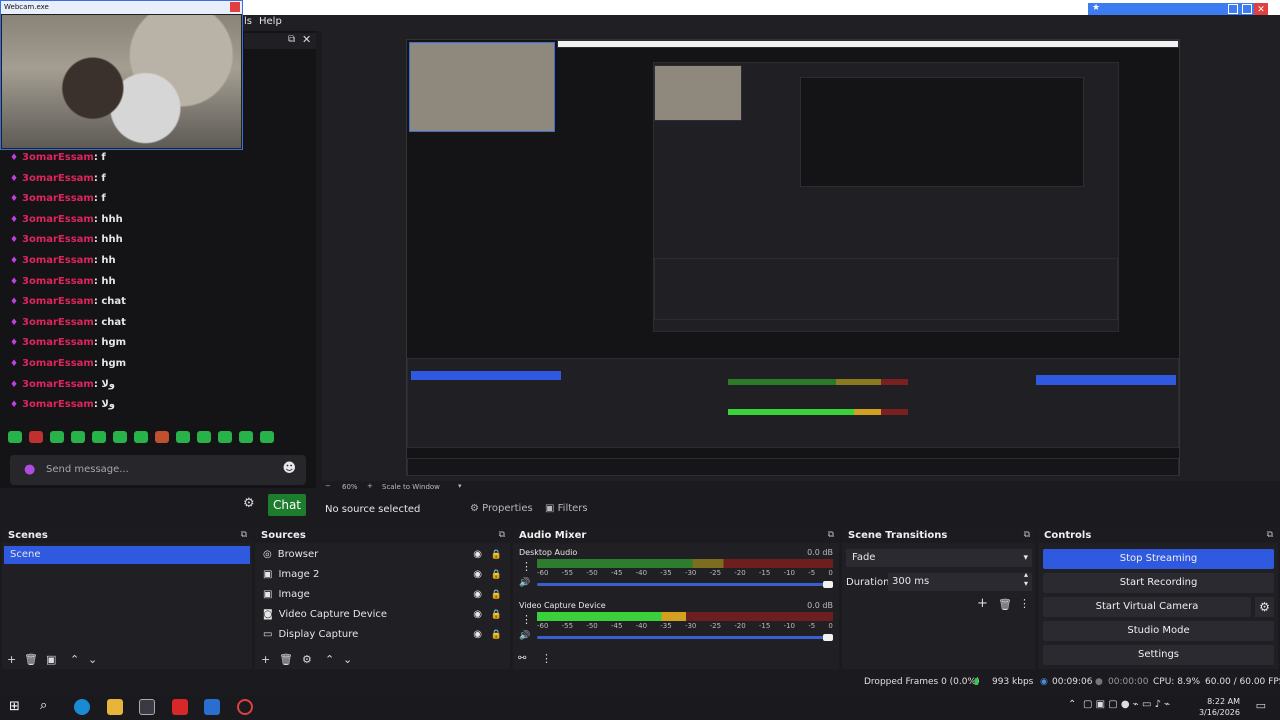 The width and height of the screenshot is (1280, 720). Describe the element at coordinates (524, 583) in the screenshot. I see `speaker-icon: 🔊` at that location.